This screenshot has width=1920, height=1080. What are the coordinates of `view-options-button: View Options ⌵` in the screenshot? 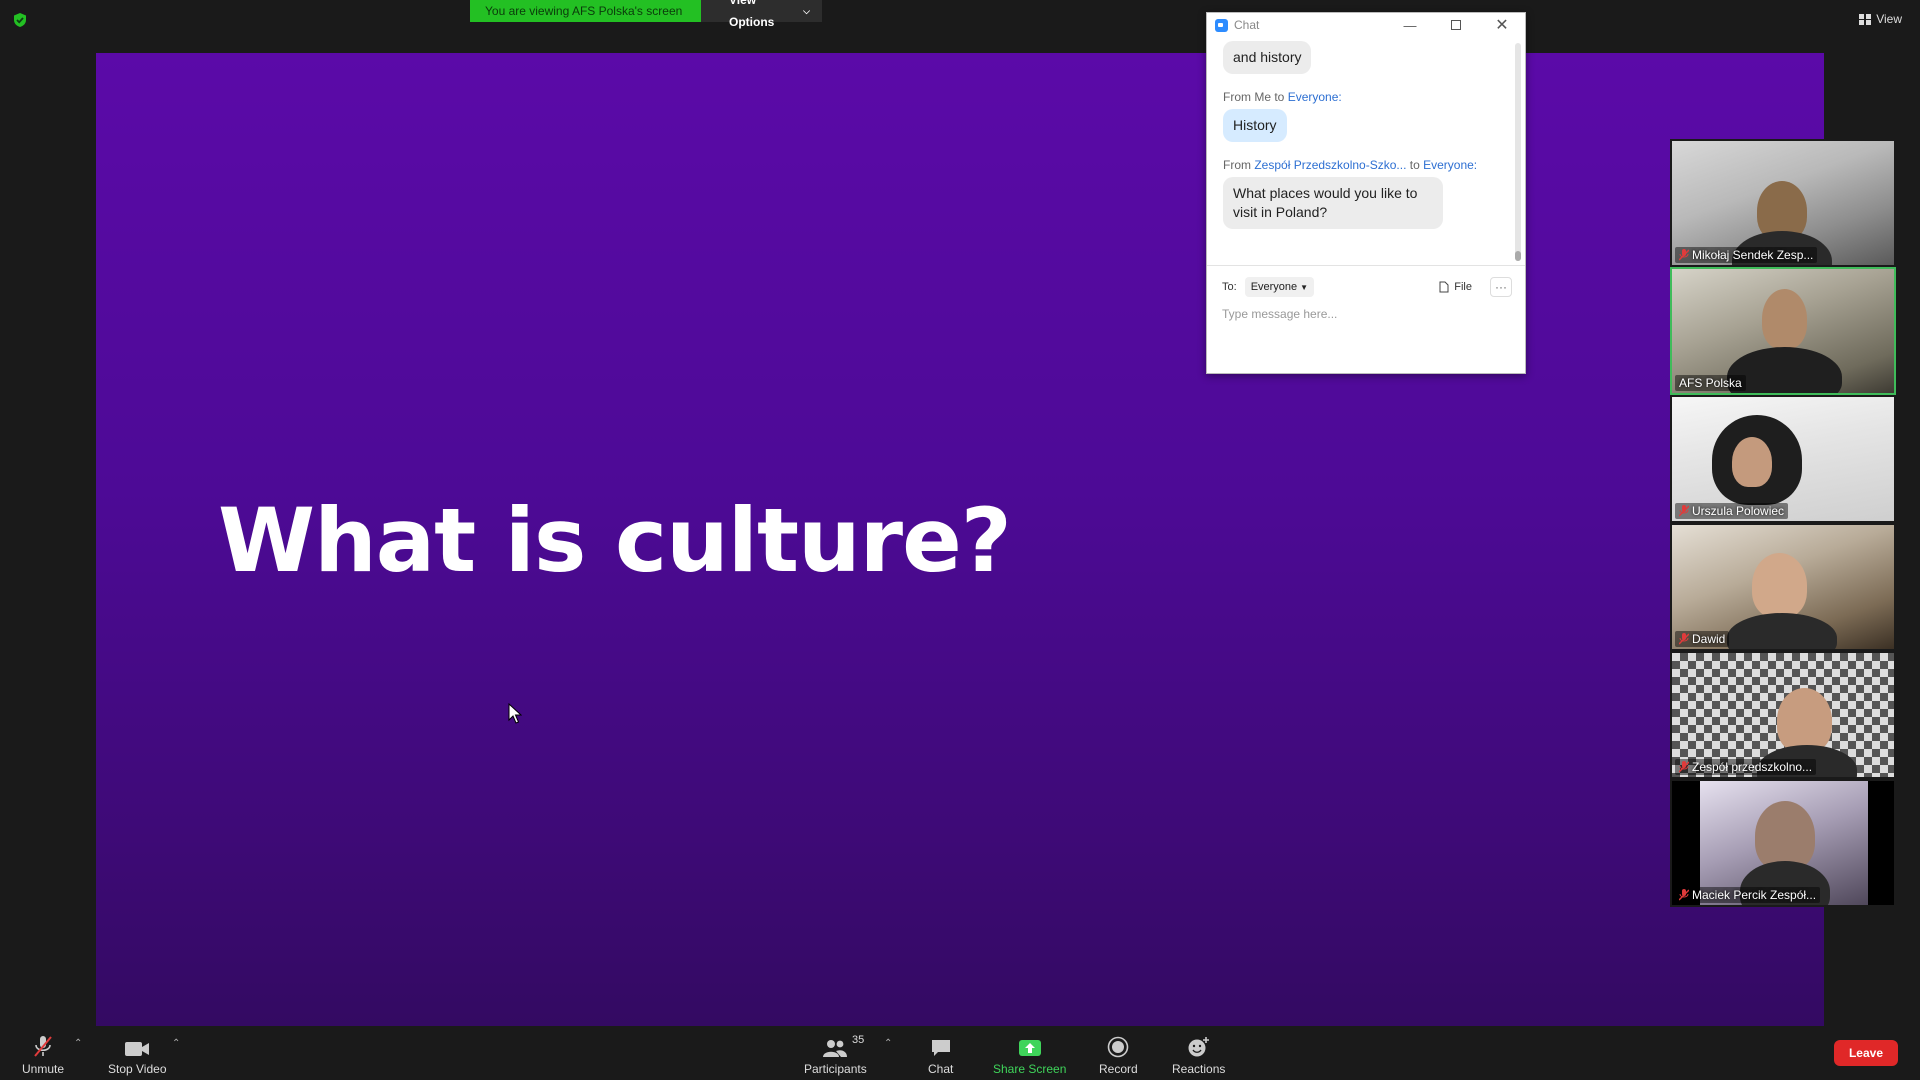 It's located at (761, 14).